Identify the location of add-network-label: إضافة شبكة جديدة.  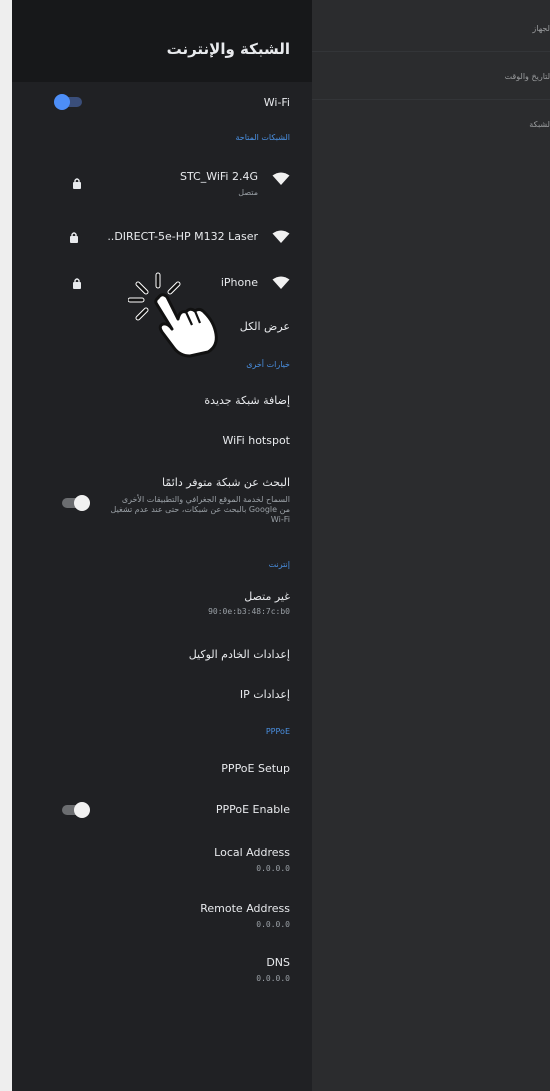
(247, 400).